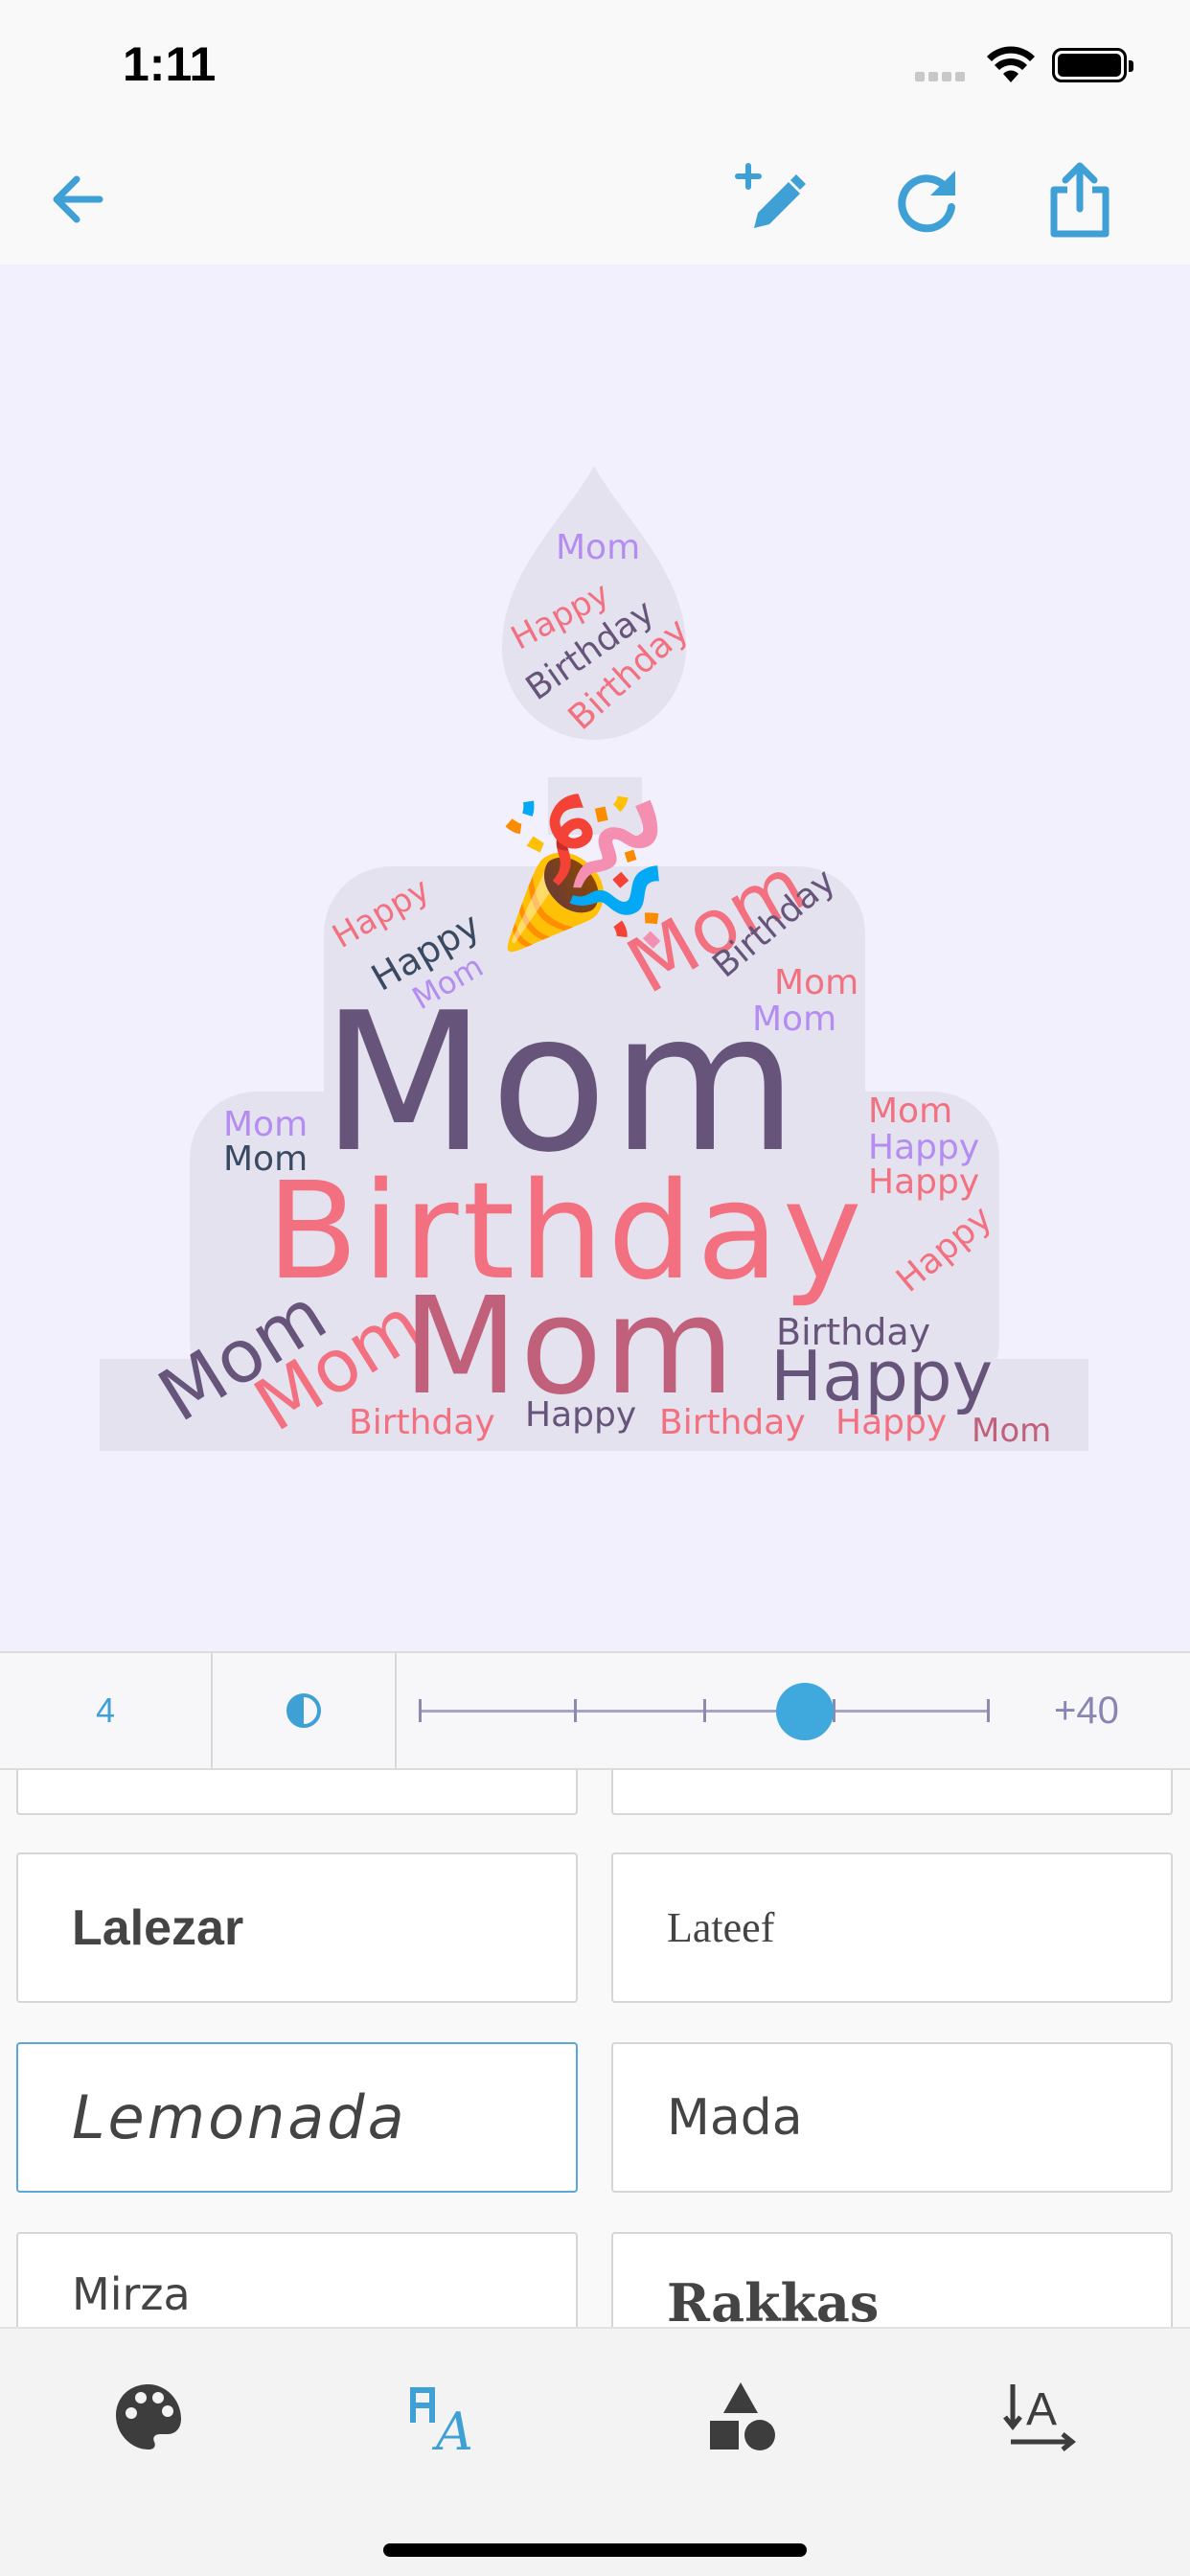 The width and height of the screenshot is (1190, 2576). I want to click on text-direction-icon: A, so click(1040, 2417).